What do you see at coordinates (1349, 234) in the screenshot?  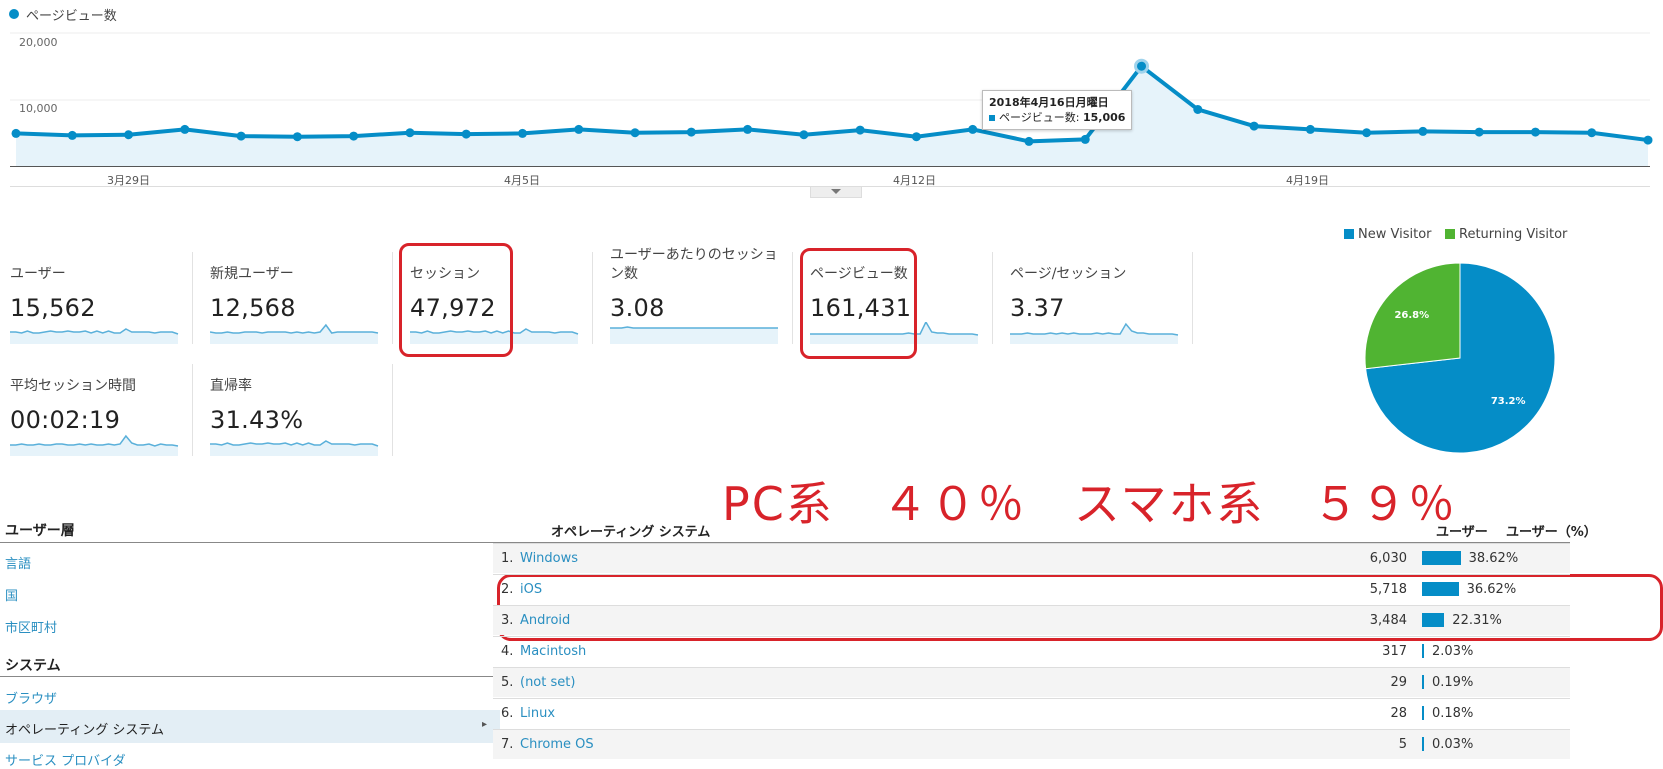 I see `legend-swatch-icon` at bounding box center [1349, 234].